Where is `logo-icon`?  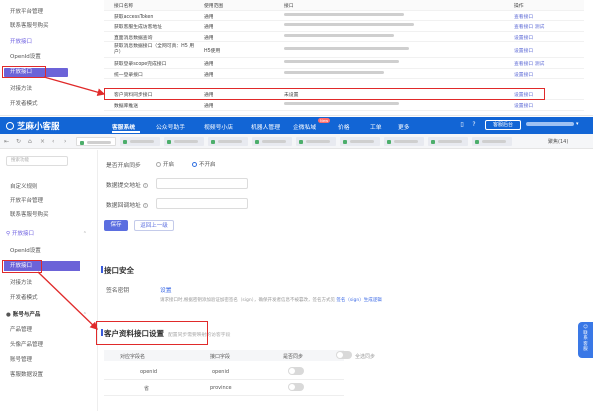 logo-icon is located at coordinates (10, 126).